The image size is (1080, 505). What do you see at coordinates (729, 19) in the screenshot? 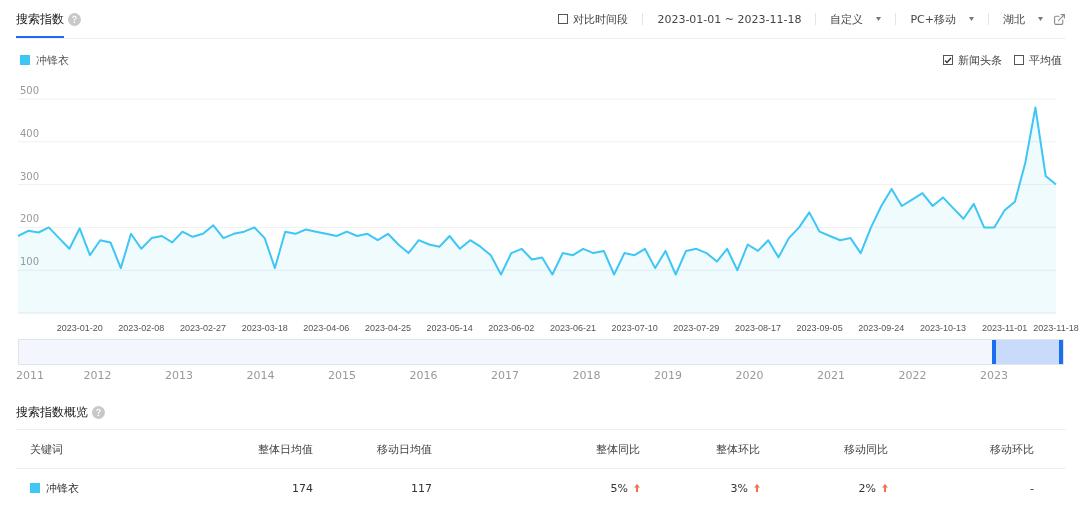
I see `date-range: 2023-01-01 ~ 2023-11-18` at bounding box center [729, 19].